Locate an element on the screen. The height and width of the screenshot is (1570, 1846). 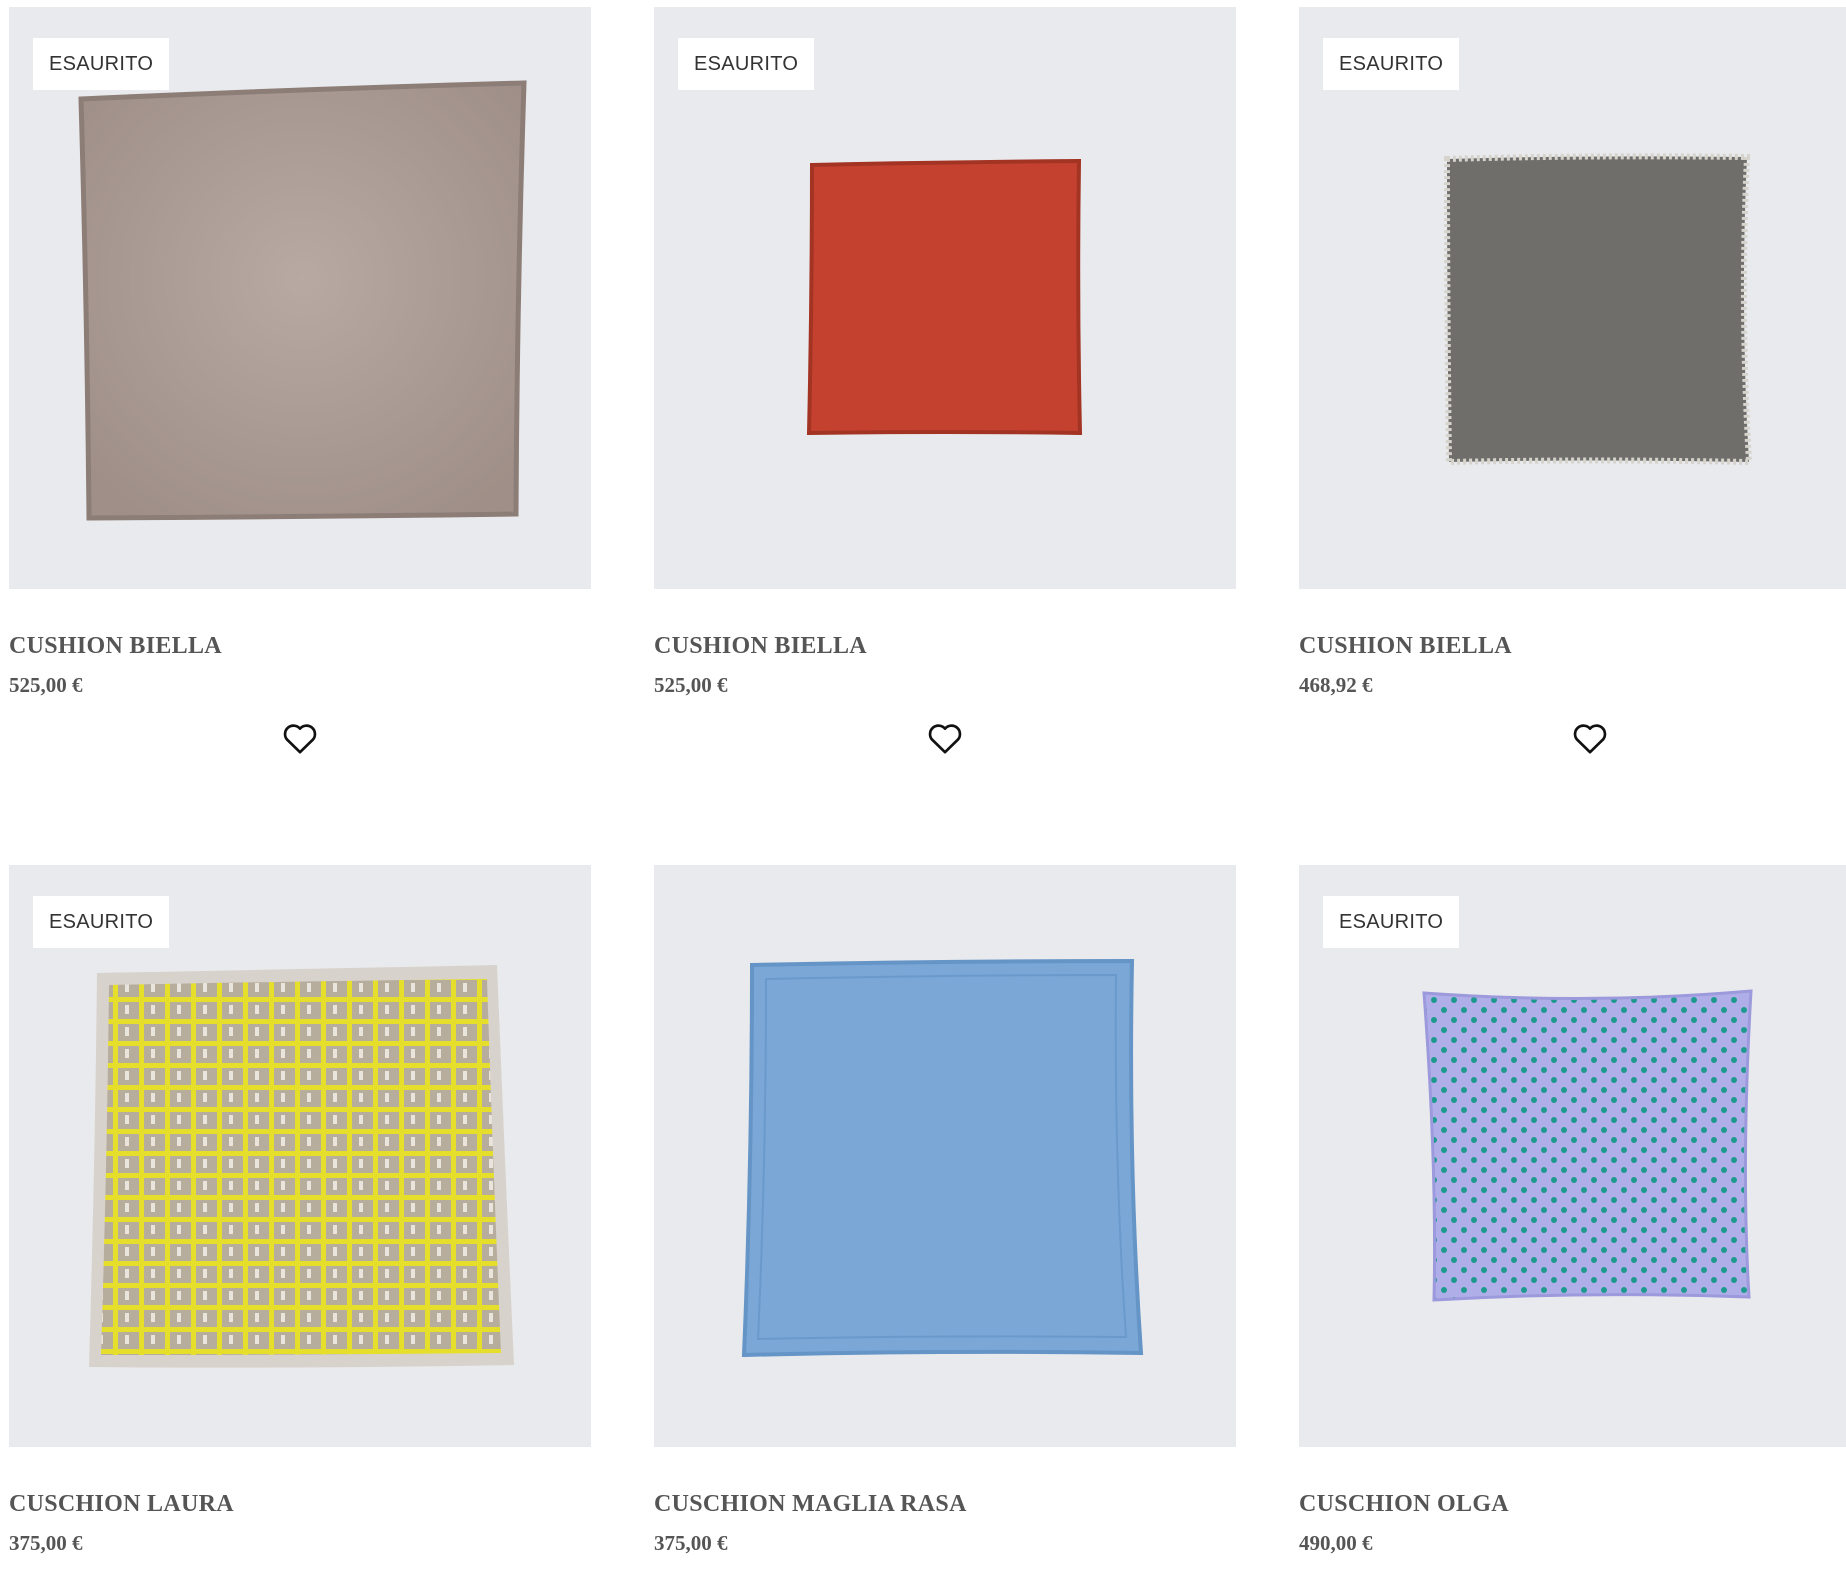
product-title: CUSCHION LAURA is located at coordinates (300, 1504).